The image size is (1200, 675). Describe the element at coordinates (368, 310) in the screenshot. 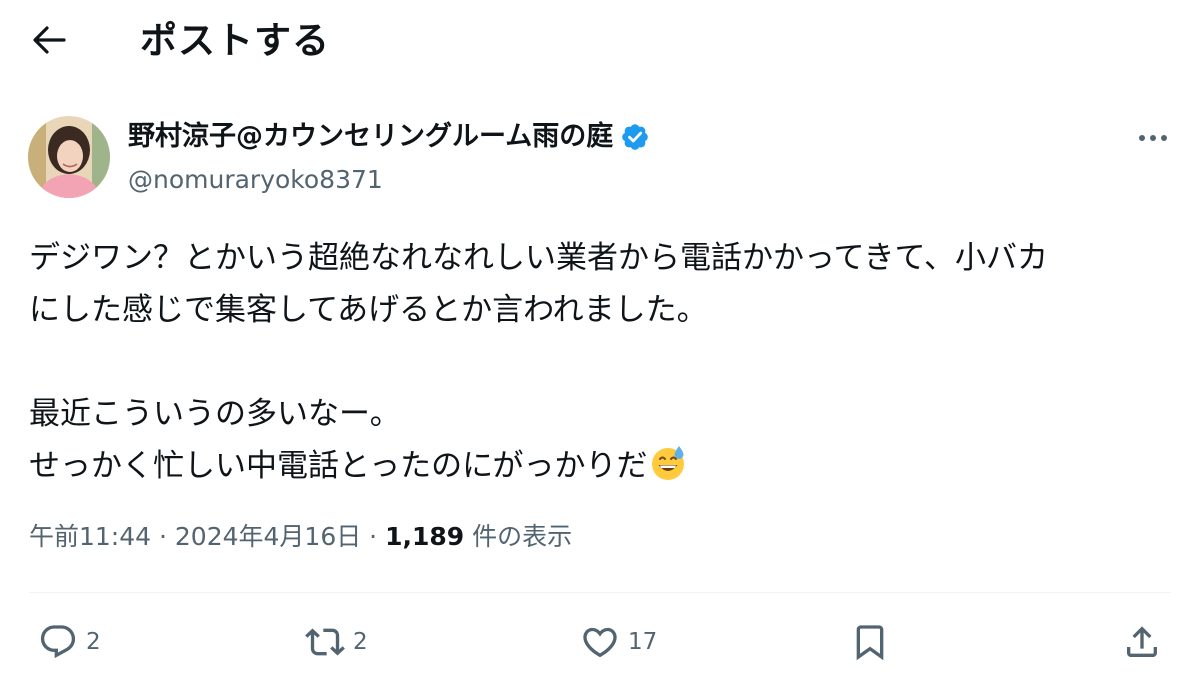

I see `post-line: にした感じで集客してあげるとか言われました。` at that location.